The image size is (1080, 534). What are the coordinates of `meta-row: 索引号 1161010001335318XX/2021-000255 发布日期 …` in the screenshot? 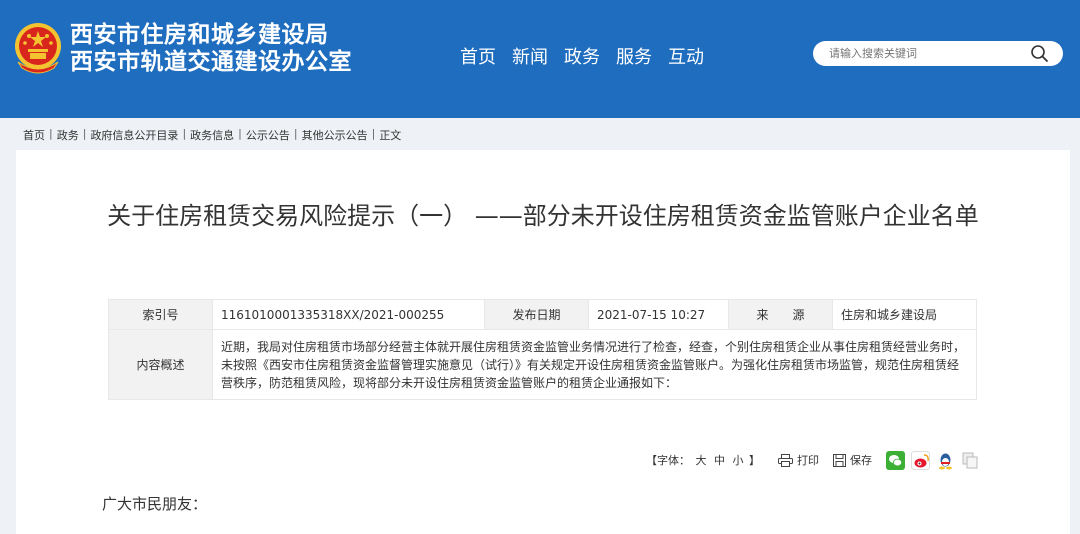 It's located at (542, 314).